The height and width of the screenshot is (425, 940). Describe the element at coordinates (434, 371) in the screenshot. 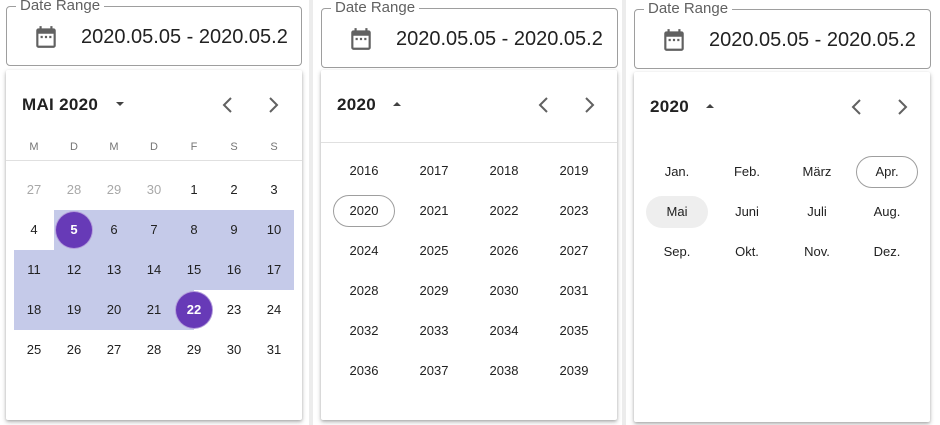

I see `year-cell: 2037` at that location.